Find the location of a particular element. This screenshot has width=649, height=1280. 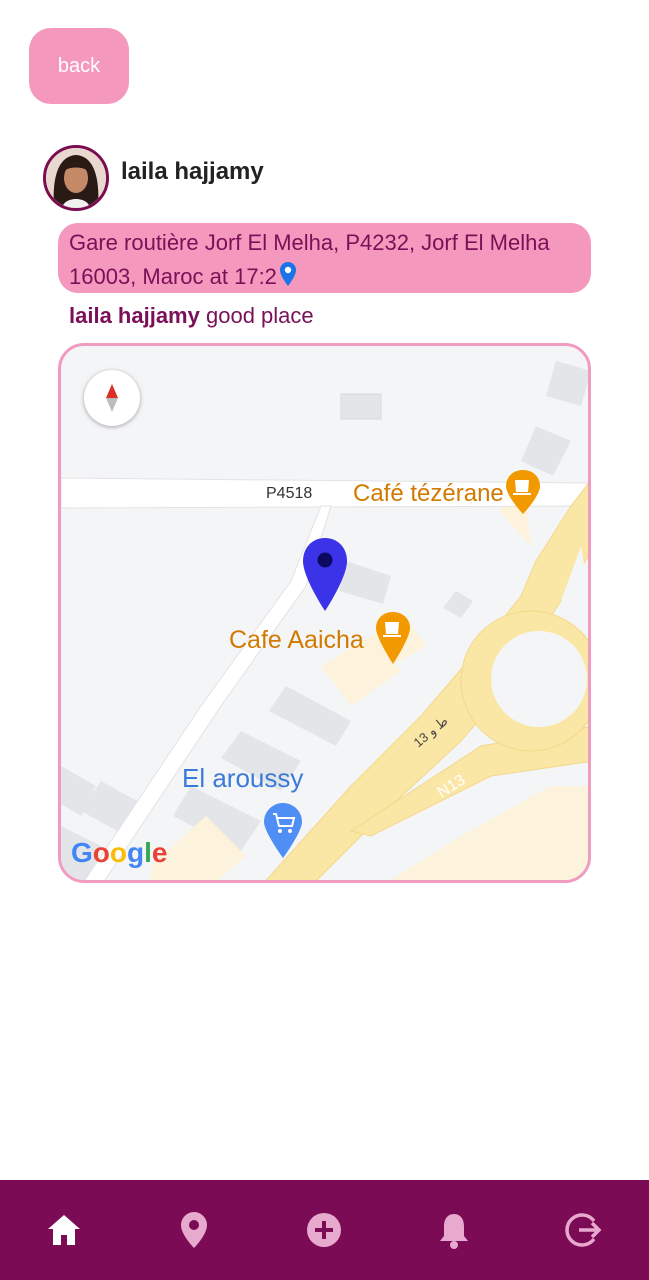

home-icon is located at coordinates (64, 1230).